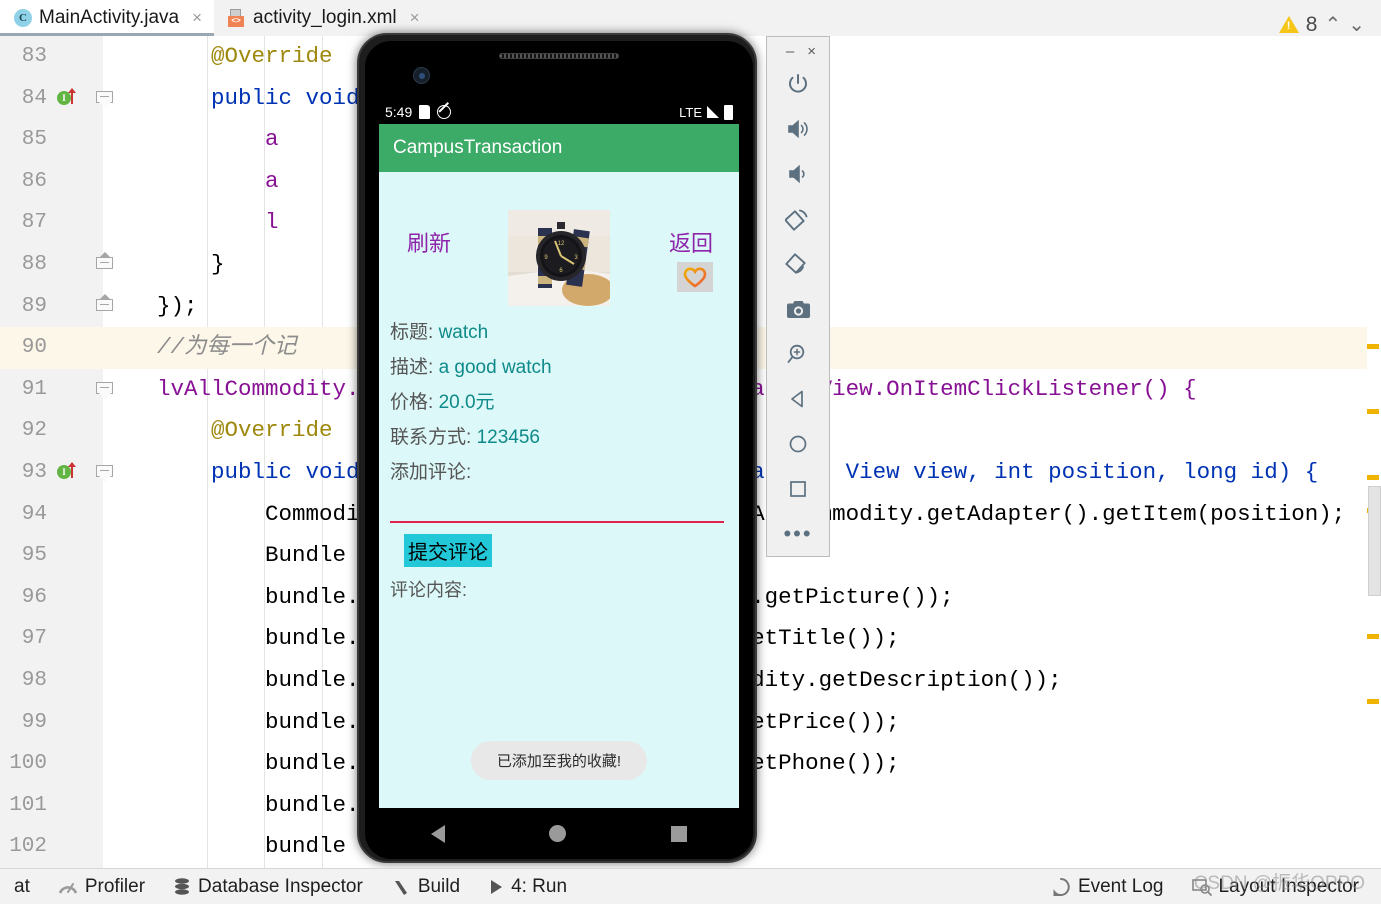 The width and height of the screenshot is (1381, 904). I want to click on gutter-line-101: 101, so click(51, 806).